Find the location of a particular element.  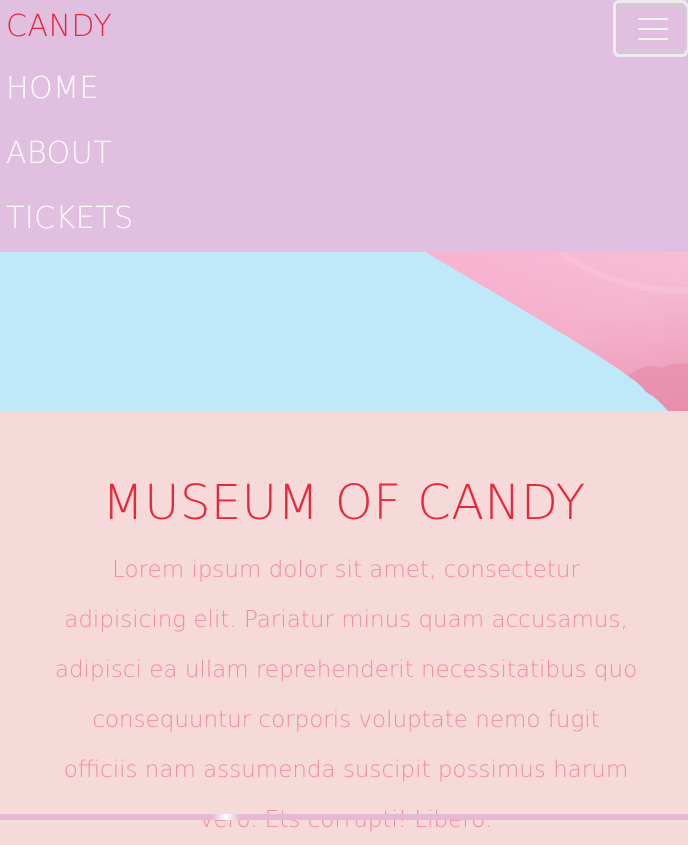

nav-link-home: HOME is located at coordinates (52, 89).